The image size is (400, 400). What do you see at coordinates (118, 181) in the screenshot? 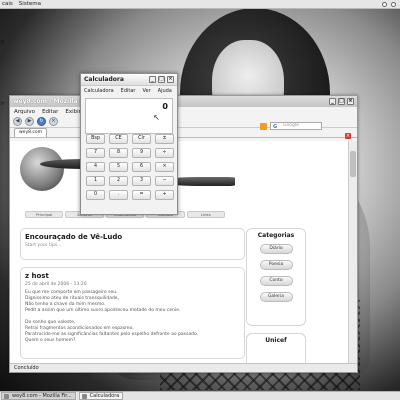
I see `key-2: 2` at bounding box center [118, 181].